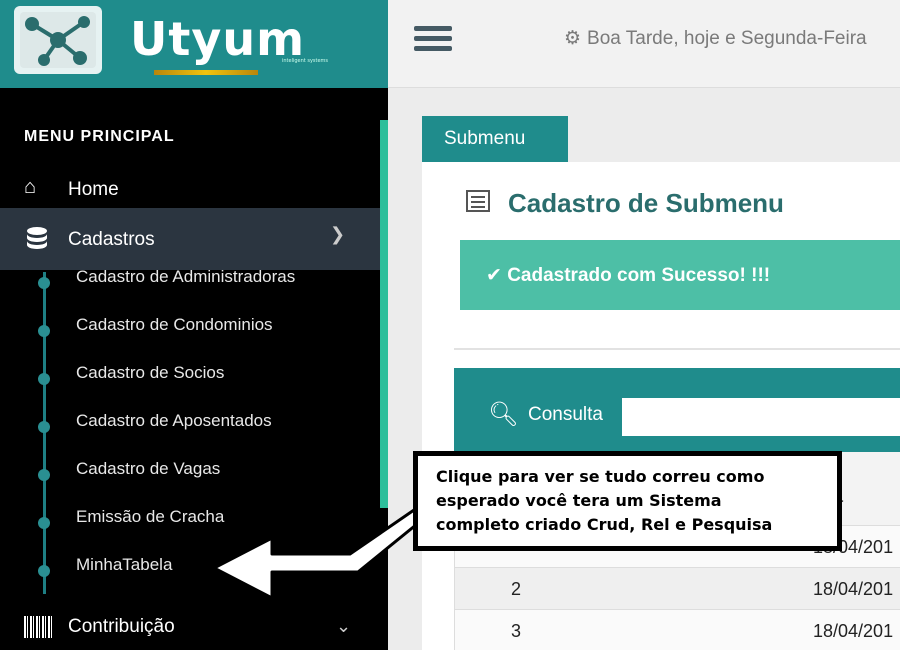  I want to click on table-row: 2 18/04/201, so click(677, 589).